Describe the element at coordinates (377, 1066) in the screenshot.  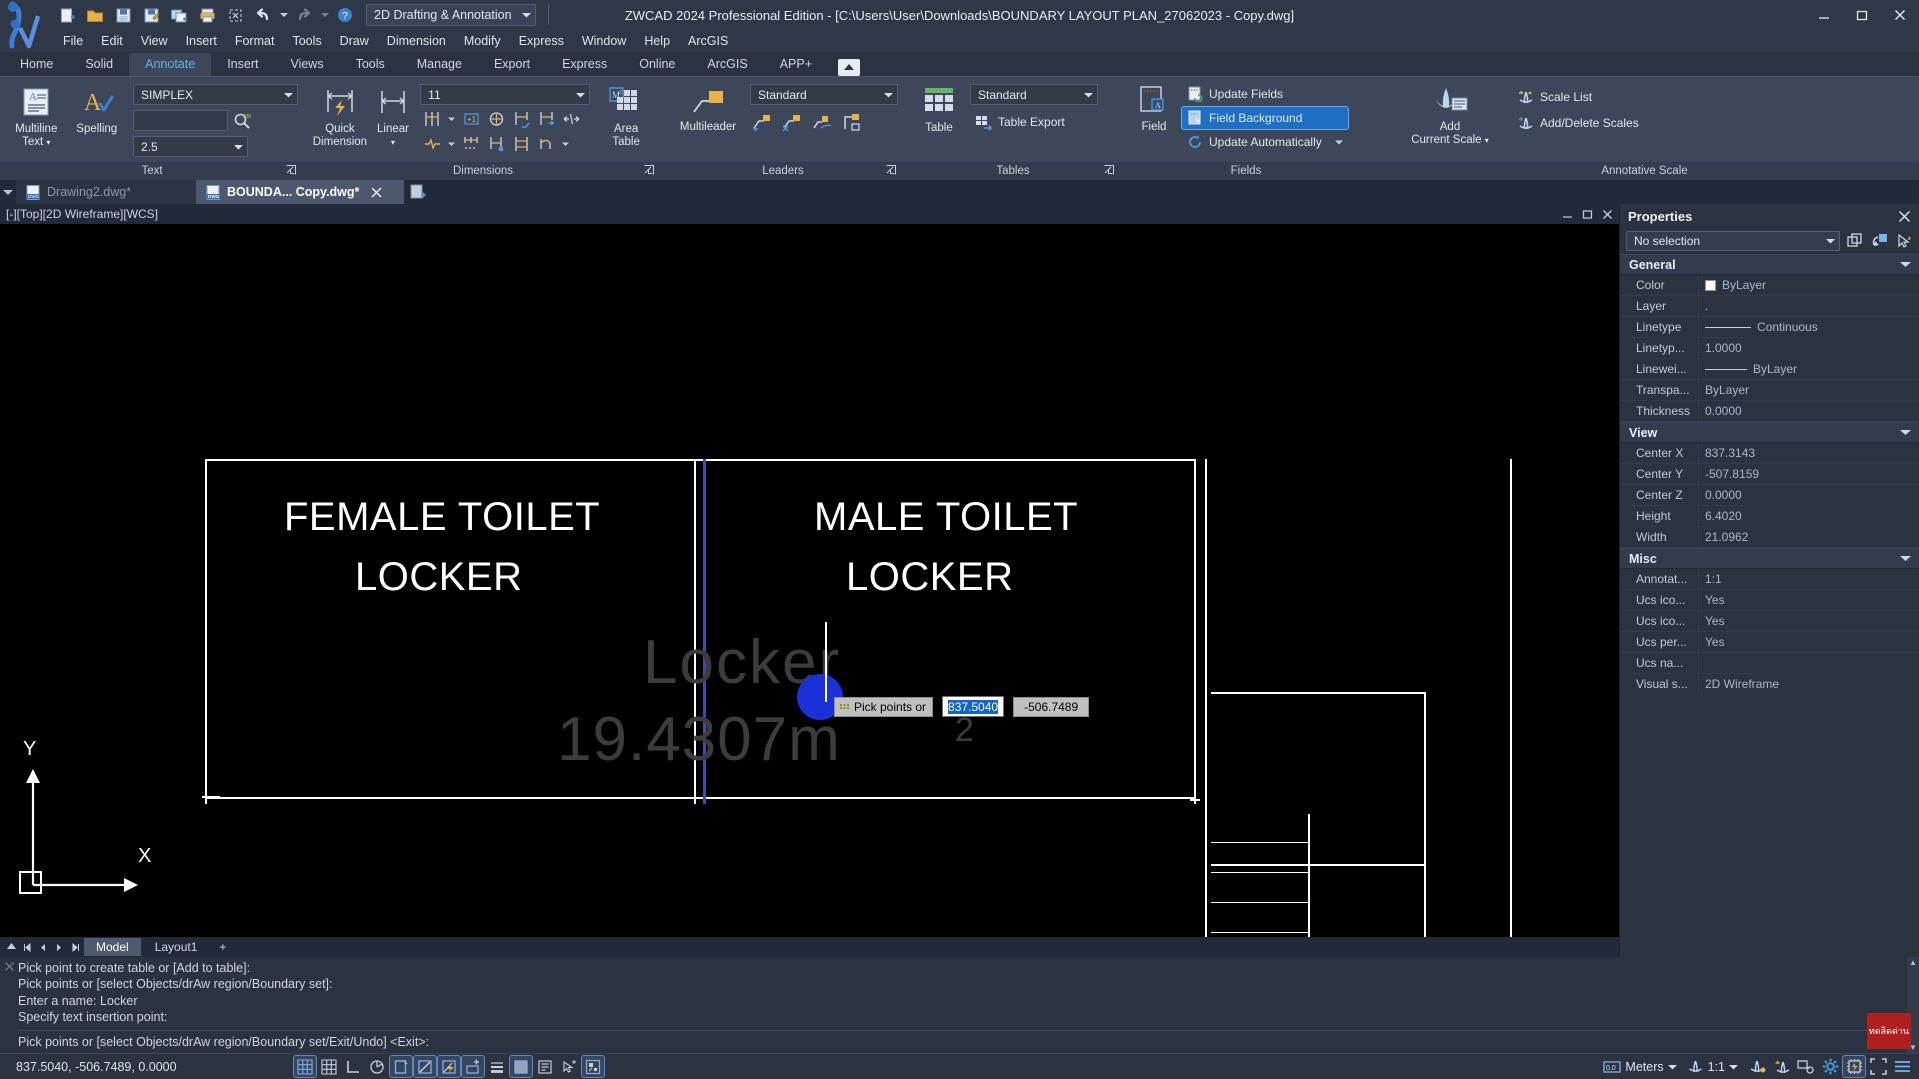
I see `polar-tracking-toggle` at that location.